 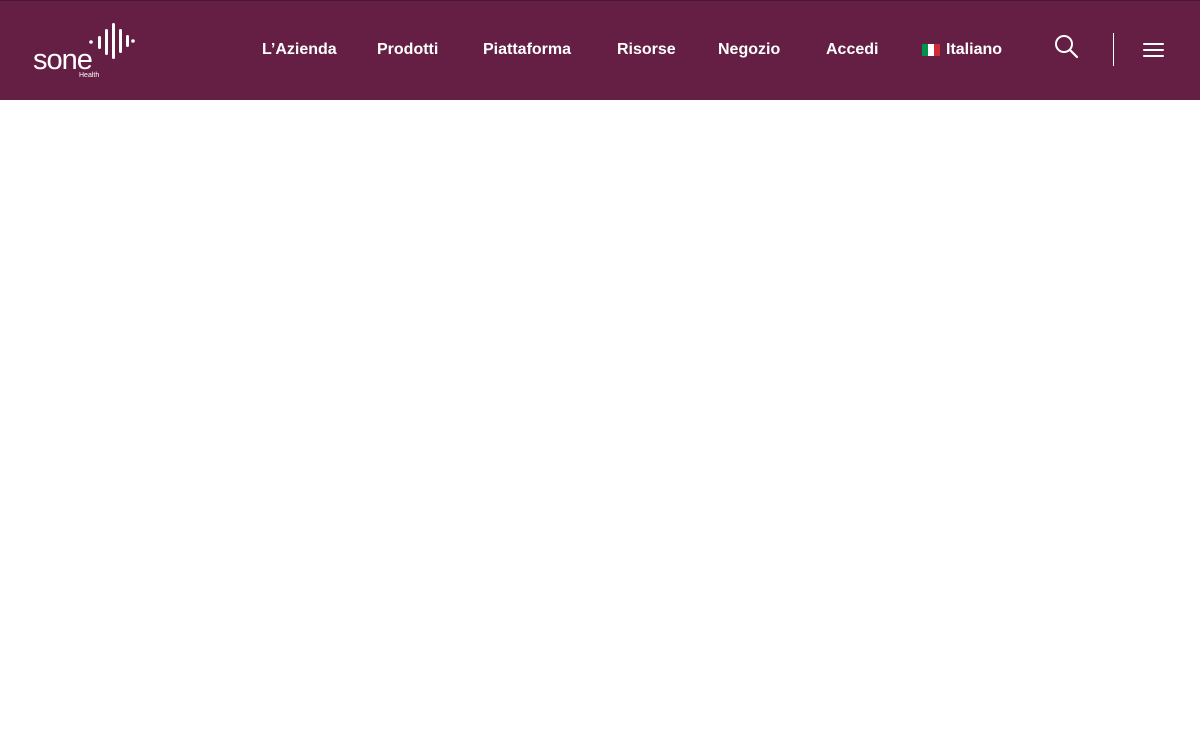 What do you see at coordinates (749, 50) in the screenshot?
I see `nav-item-negozio: Negozio` at bounding box center [749, 50].